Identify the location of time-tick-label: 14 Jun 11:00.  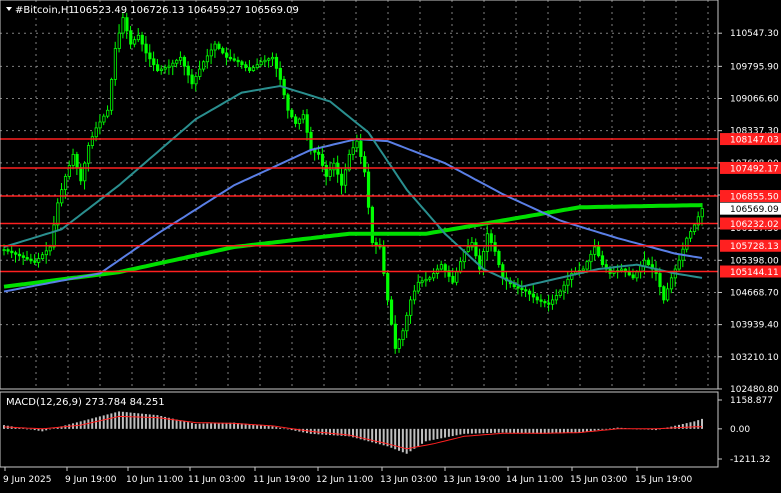
(534, 480).